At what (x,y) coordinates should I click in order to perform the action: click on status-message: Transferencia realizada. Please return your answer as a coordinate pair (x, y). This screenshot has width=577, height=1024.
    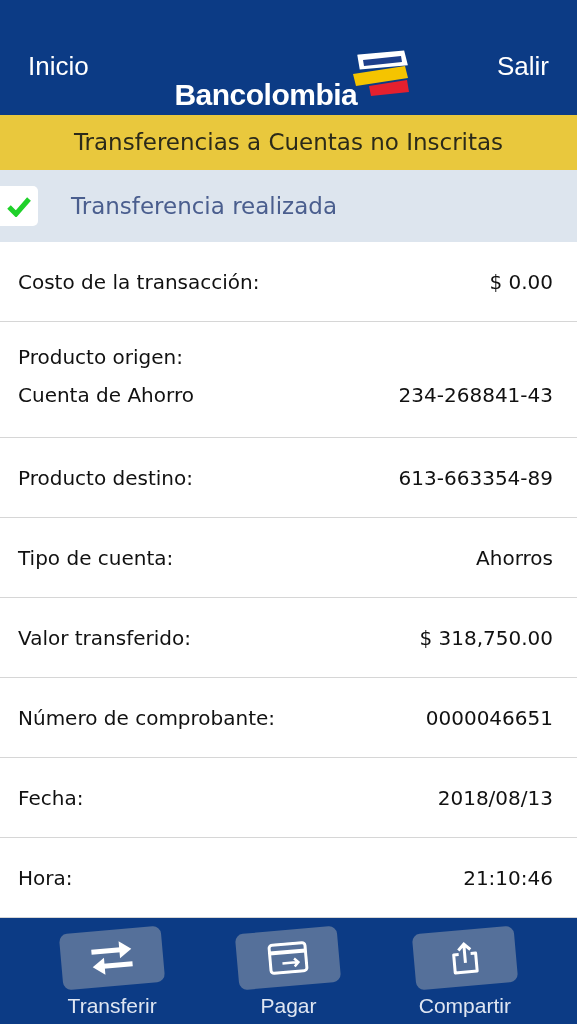
    Looking at the image, I should click on (204, 206).